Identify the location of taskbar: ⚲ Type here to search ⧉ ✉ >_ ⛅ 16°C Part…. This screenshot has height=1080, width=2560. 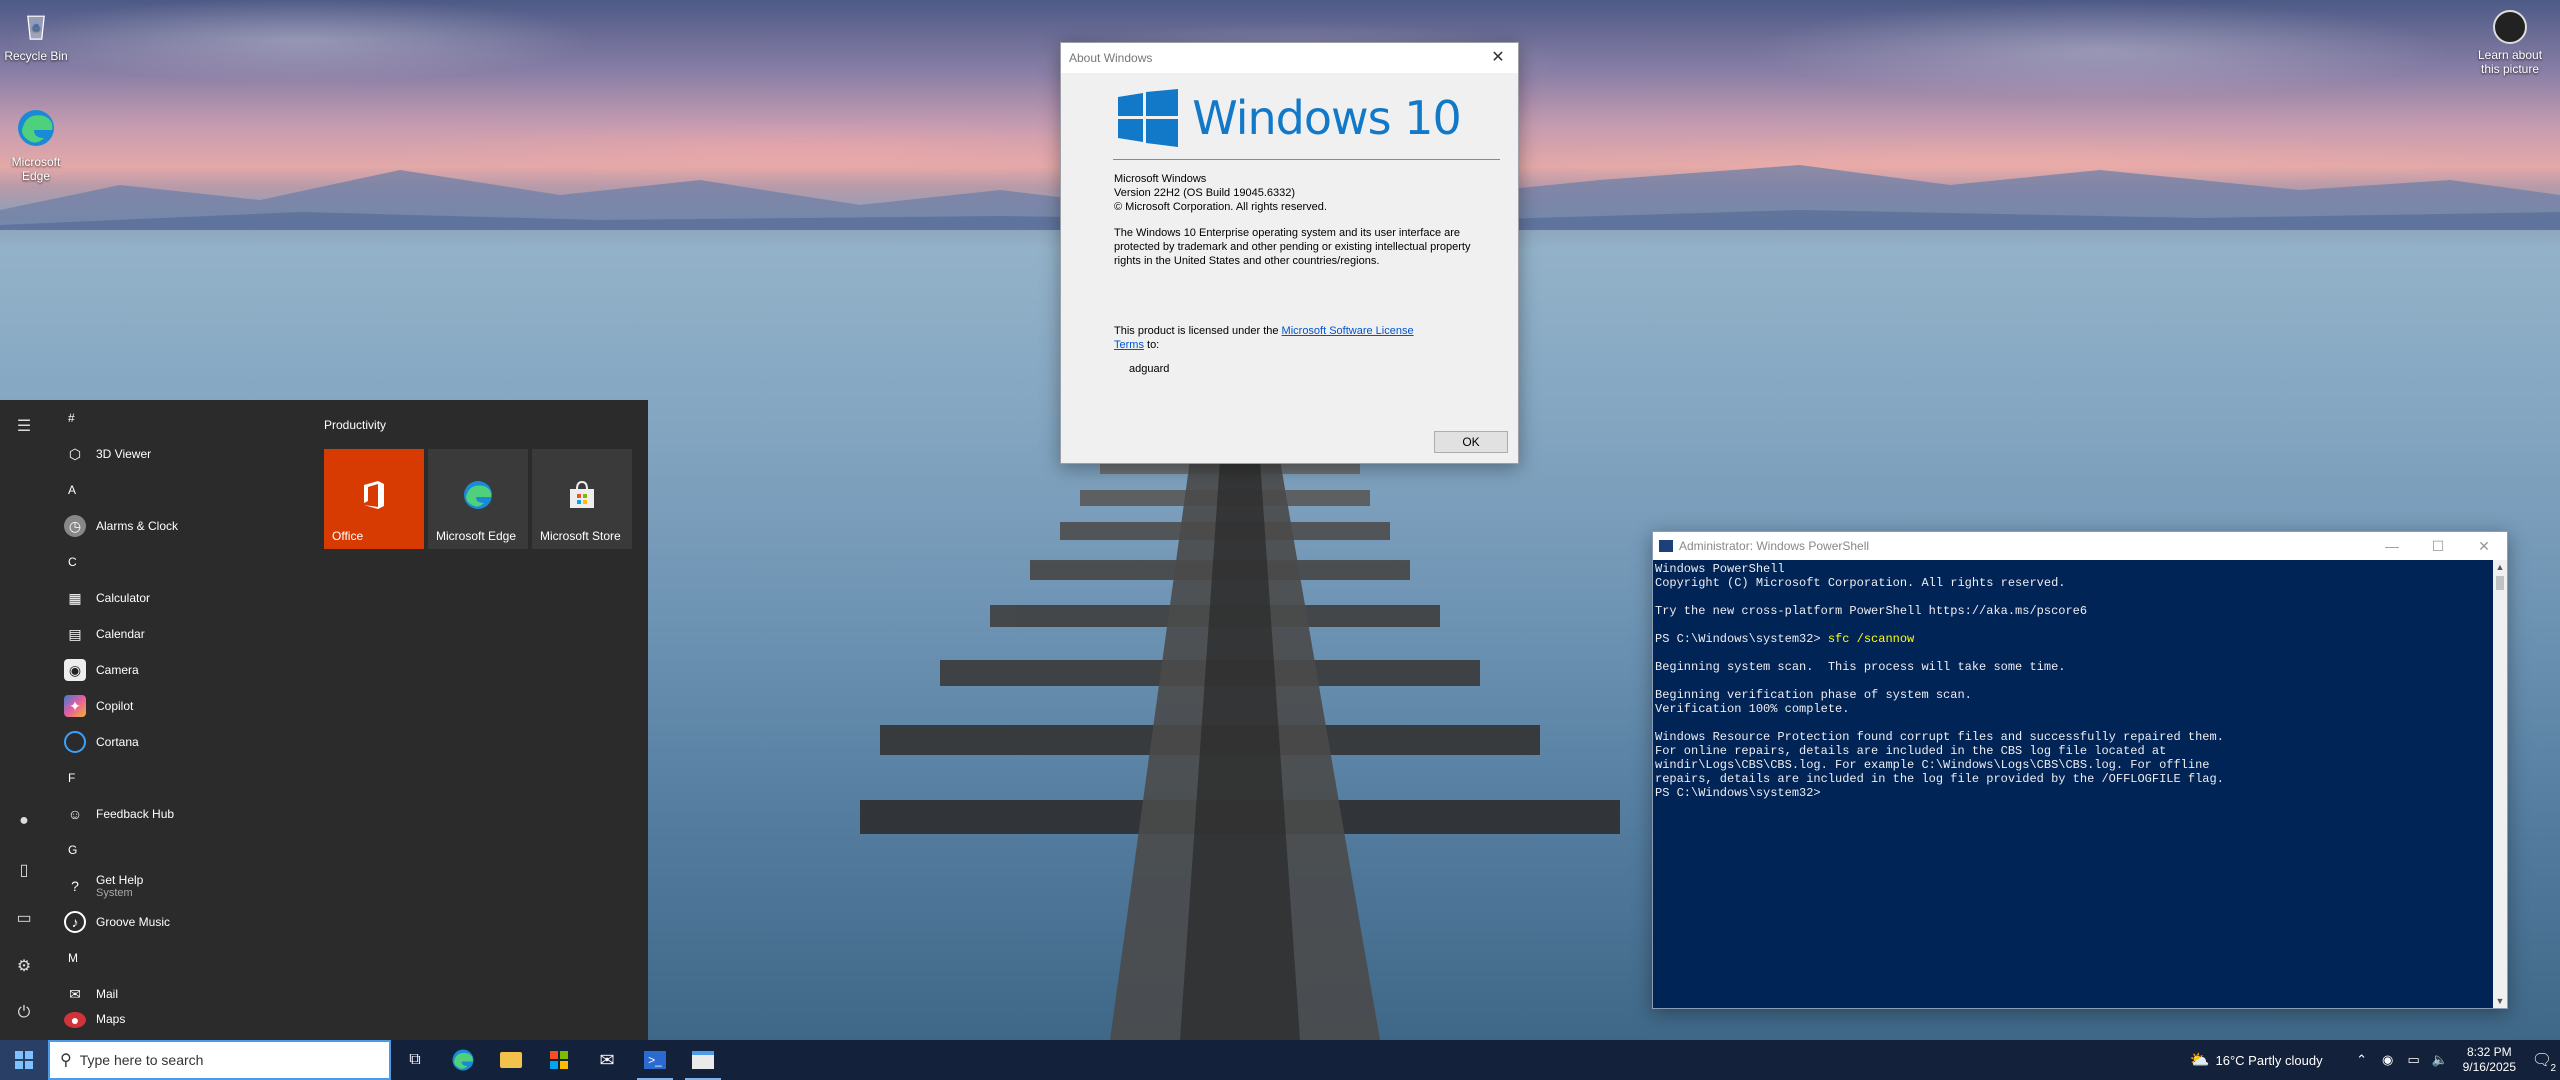
(1280, 1060).